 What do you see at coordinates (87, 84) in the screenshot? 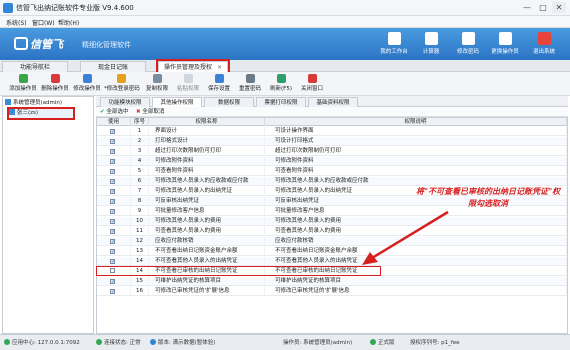
I see `edit-operator-button: 修改操作员` at bounding box center [87, 84].